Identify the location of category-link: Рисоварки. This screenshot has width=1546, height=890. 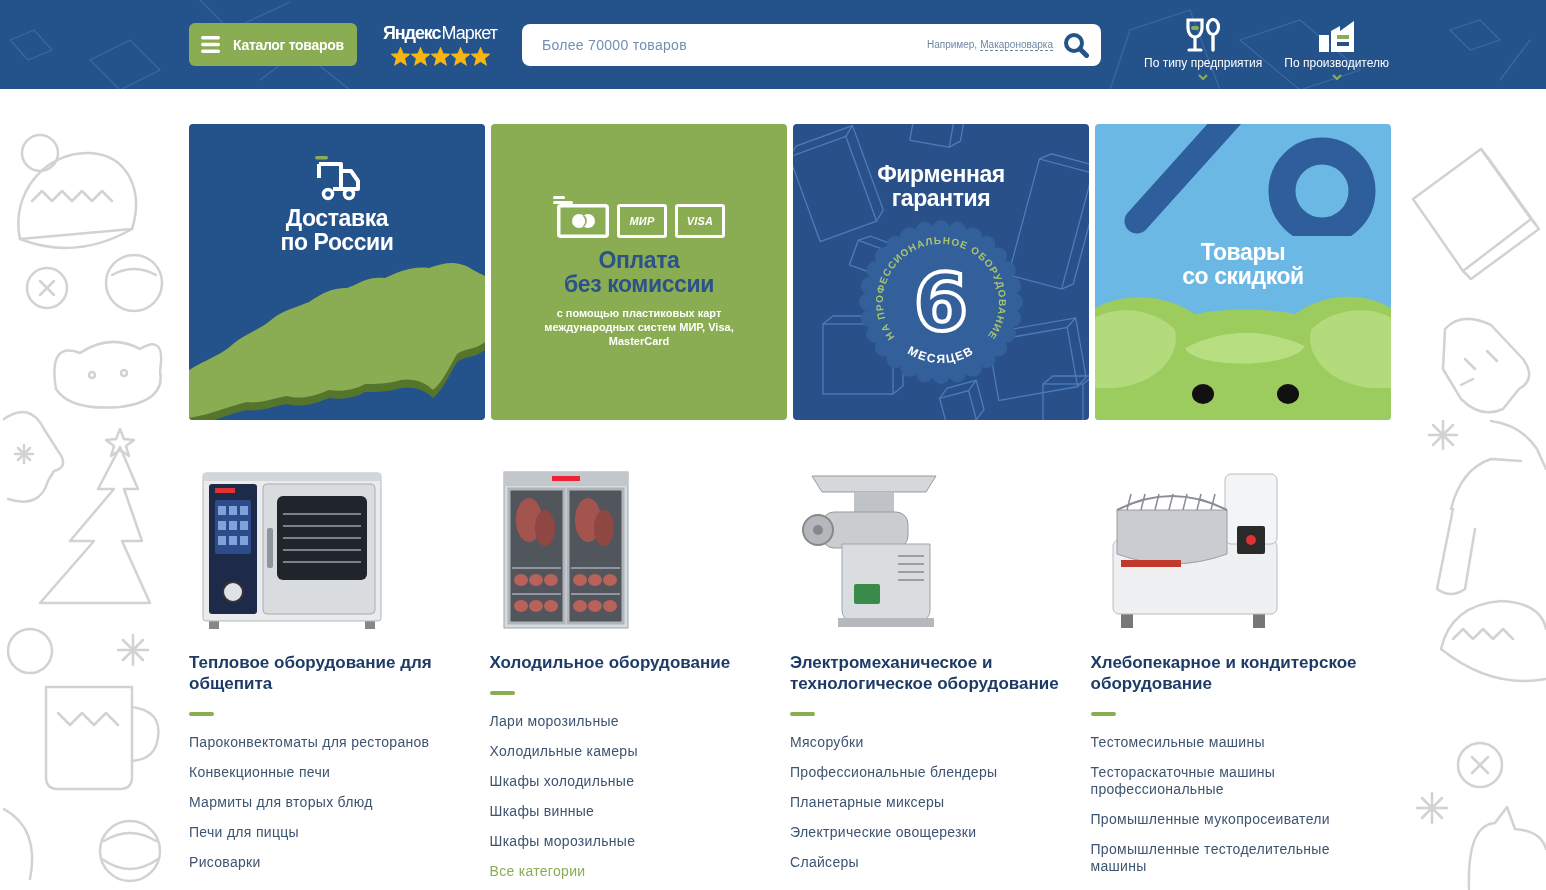
(225, 862).